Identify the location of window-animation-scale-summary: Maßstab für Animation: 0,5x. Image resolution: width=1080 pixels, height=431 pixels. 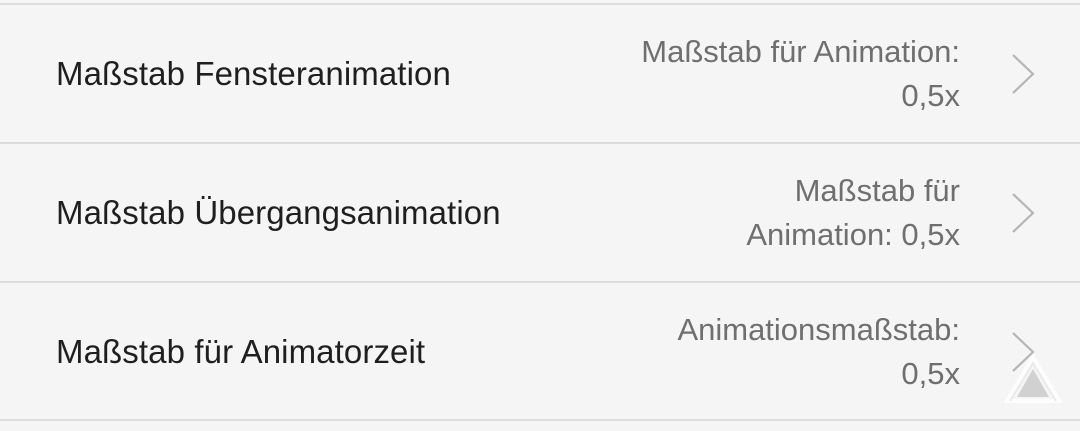
(760, 74).